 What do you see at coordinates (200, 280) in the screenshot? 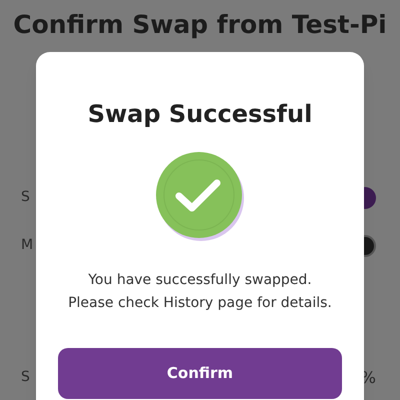
I see `message-text: You have successfully swapped.` at bounding box center [200, 280].